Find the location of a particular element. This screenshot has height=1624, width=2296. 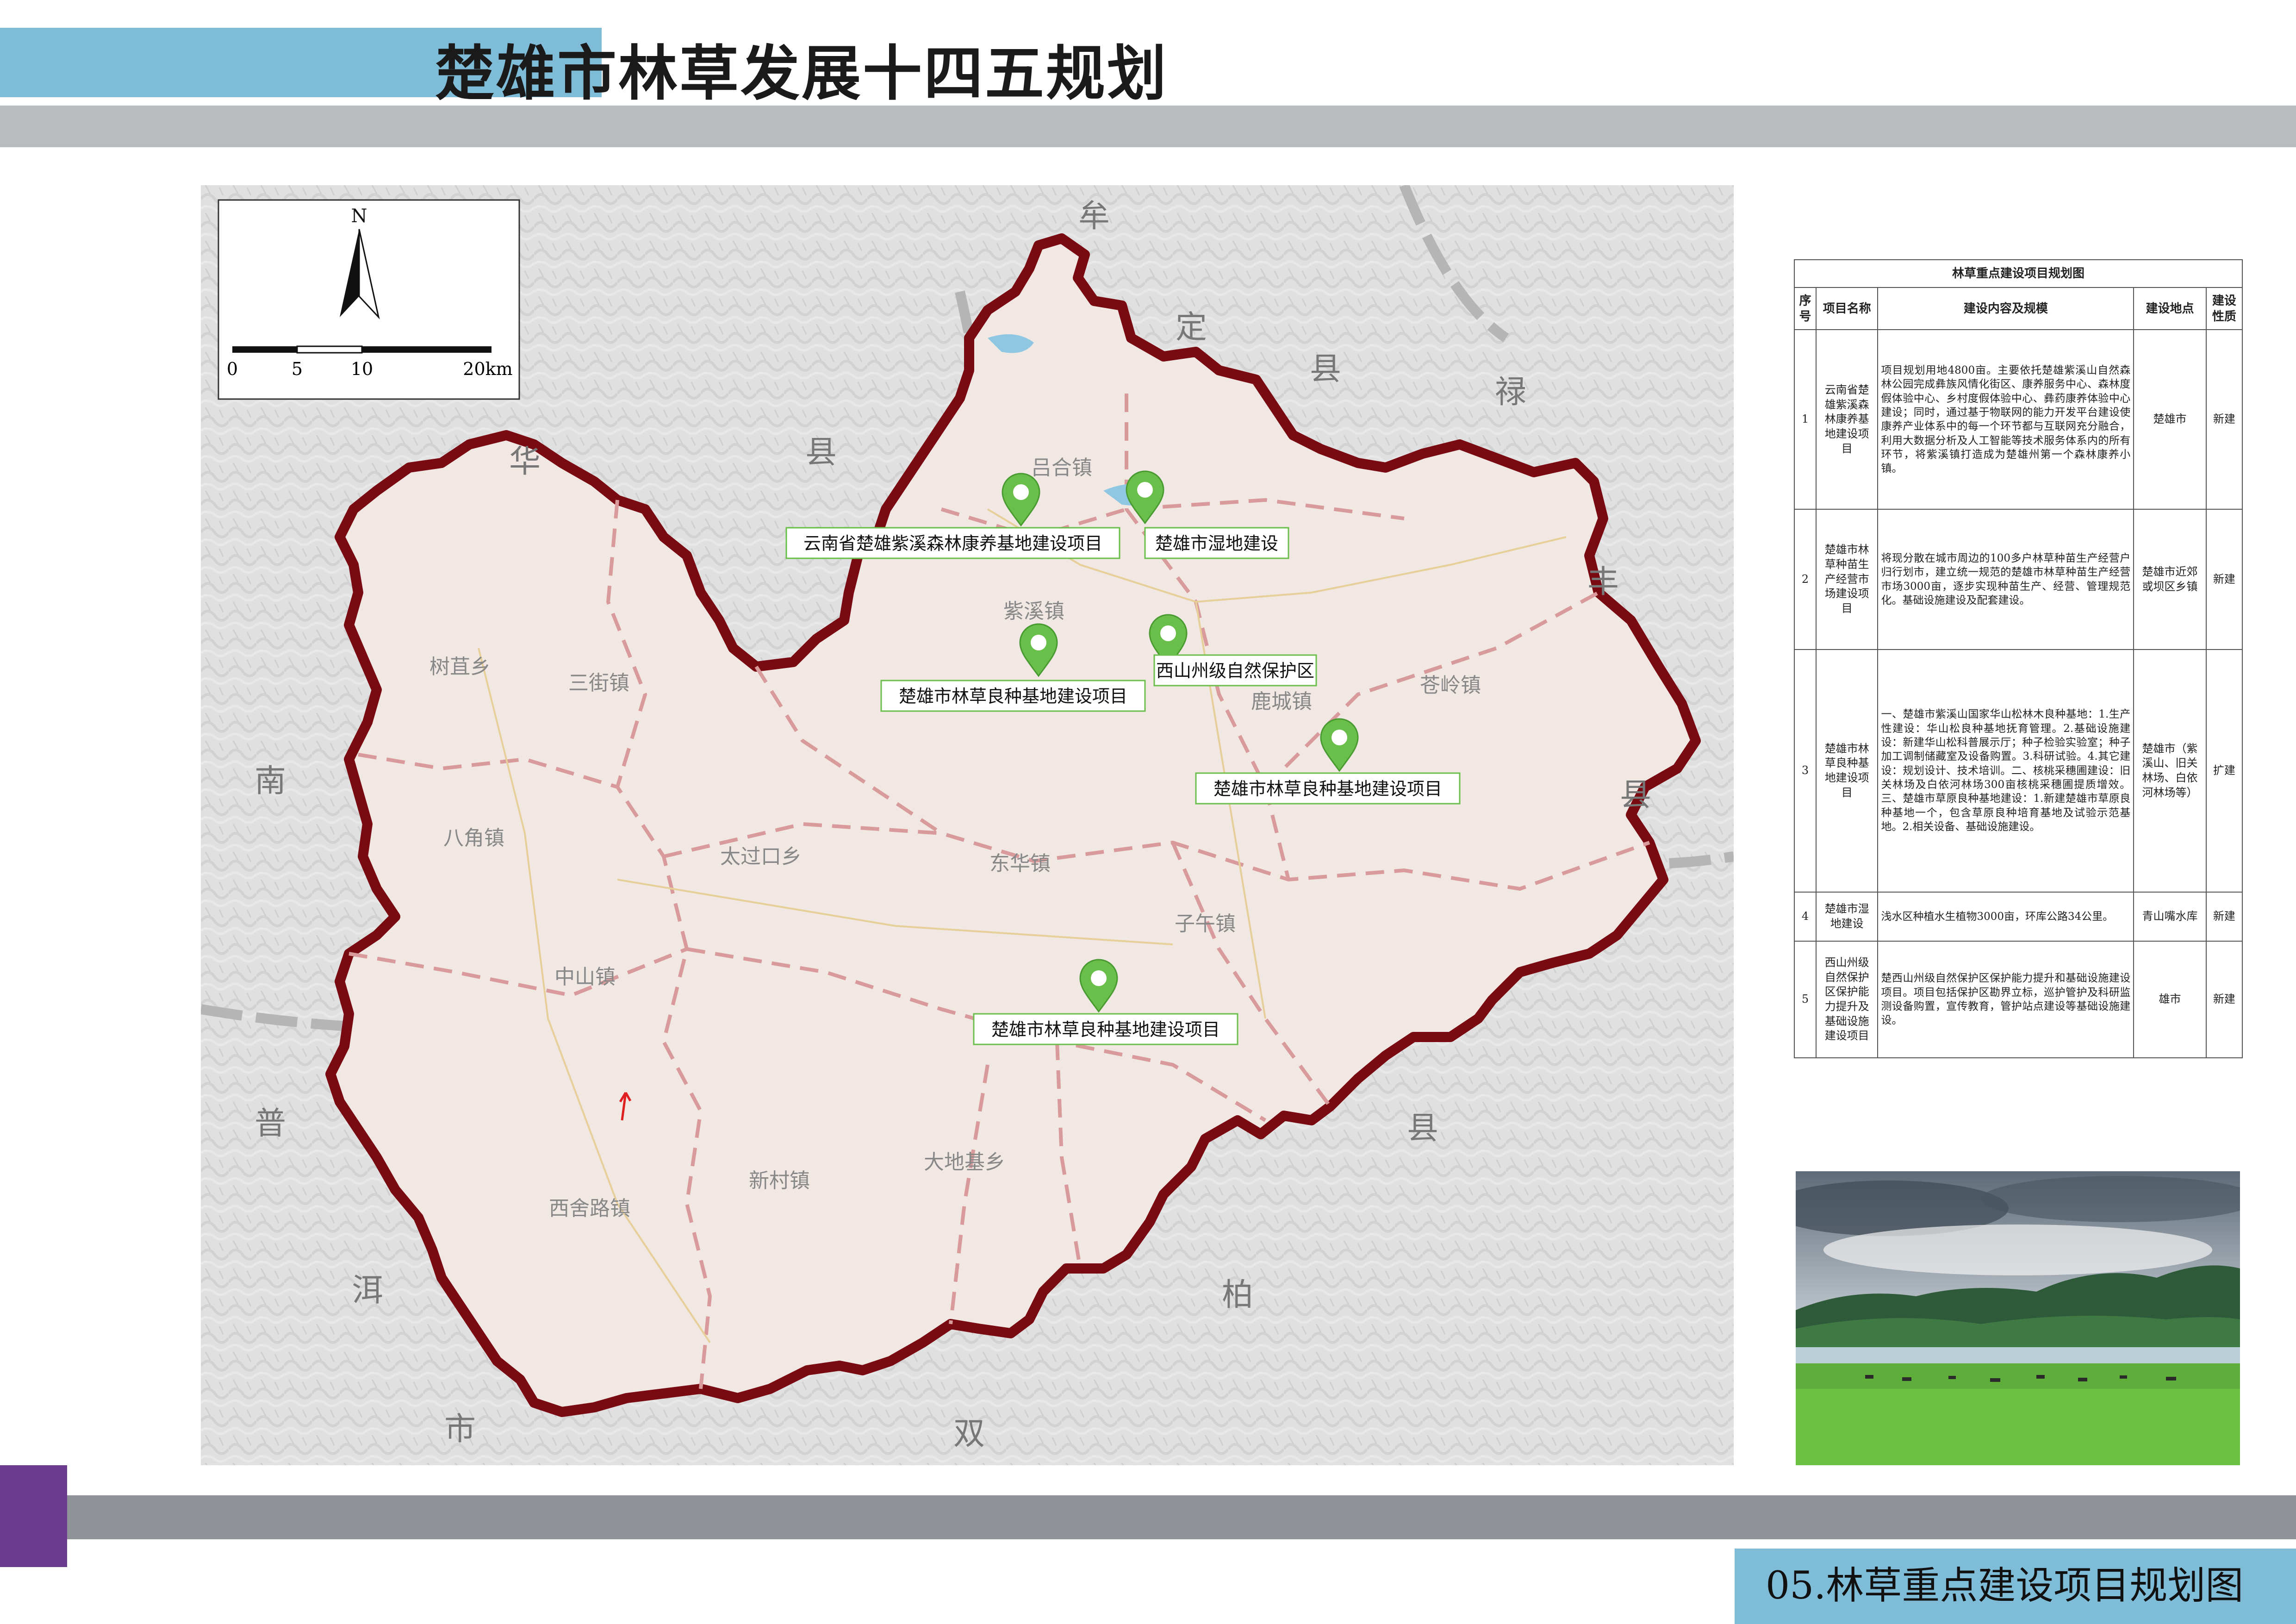

town-label: 八角镇 is located at coordinates (473, 838).